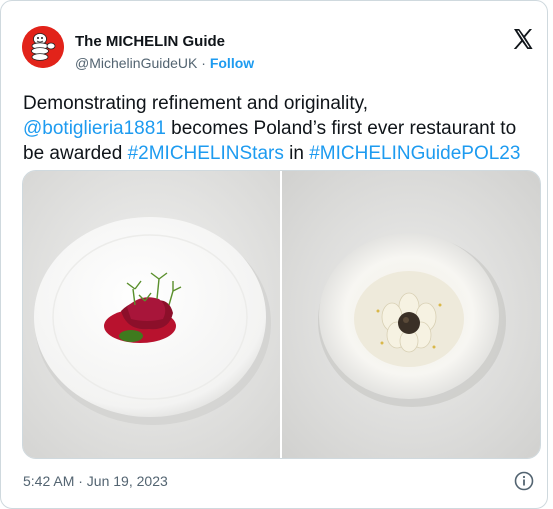 The width and height of the screenshot is (553, 509). What do you see at coordinates (414, 153) in the screenshot?
I see `hashtag-link-2: #MICHELINGuidePOL23` at bounding box center [414, 153].